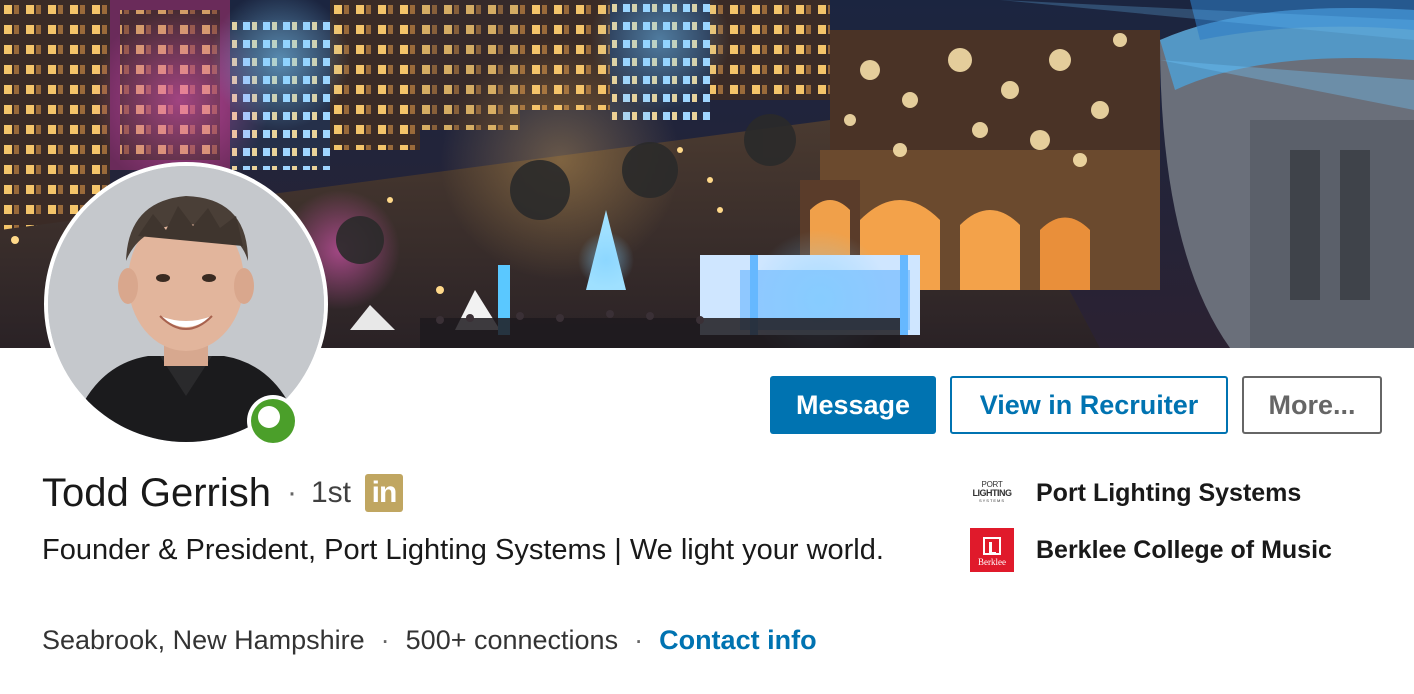 This screenshot has height=694, width=1414. What do you see at coordinates (737, 640) in the screenshot?
I see `contact-info-link: Contact info` at bounding box center [737, 640].